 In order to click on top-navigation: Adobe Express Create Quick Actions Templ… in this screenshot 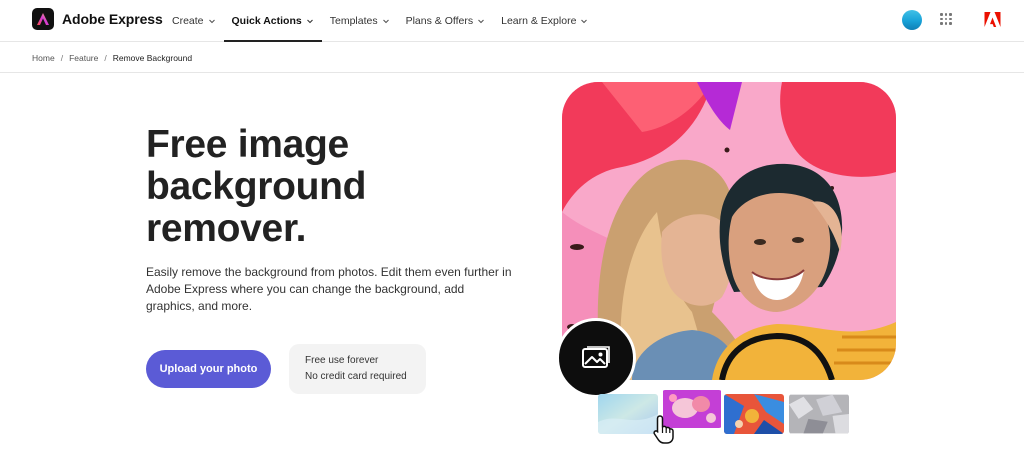, I will do `click(512, 21)`.